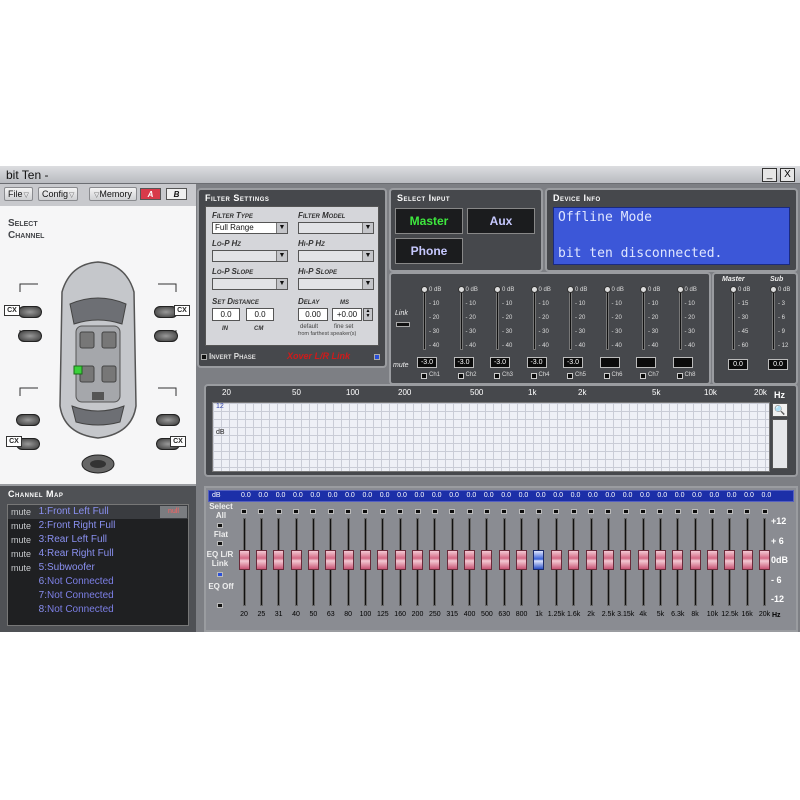 This screenshot has height=800, width=800. Describe the element at coordinates (773, 289) in the screenshot. I see `sub-level-knob` at that location.